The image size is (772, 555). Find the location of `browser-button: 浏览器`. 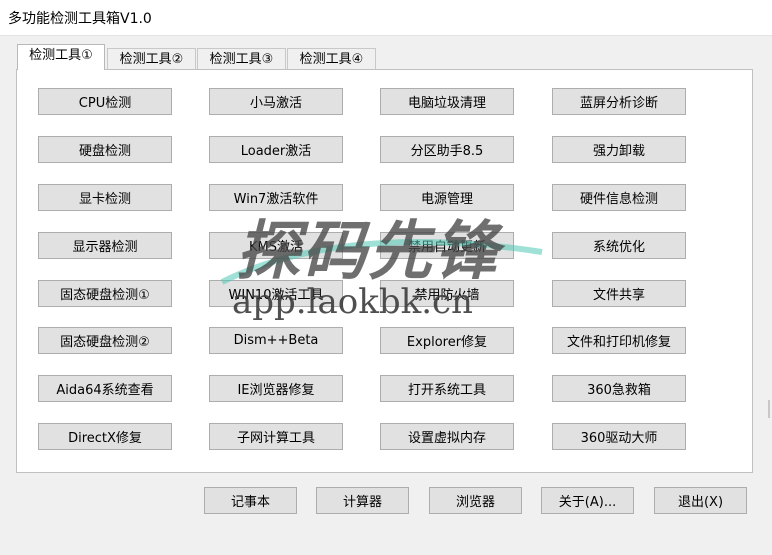

browser-button: 浏览器 is located at coordinates (475, 500).